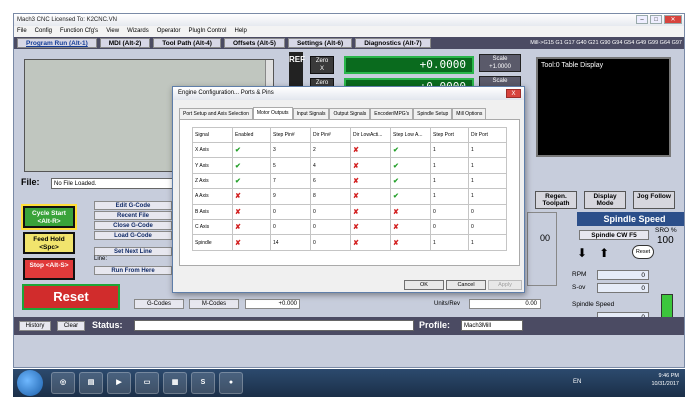 This screenshot has height=405, width=700. What do you see at coordinates (505, 285) in the screenshot?
I see `apply-button: Apply` at bounding box center [505, 285].